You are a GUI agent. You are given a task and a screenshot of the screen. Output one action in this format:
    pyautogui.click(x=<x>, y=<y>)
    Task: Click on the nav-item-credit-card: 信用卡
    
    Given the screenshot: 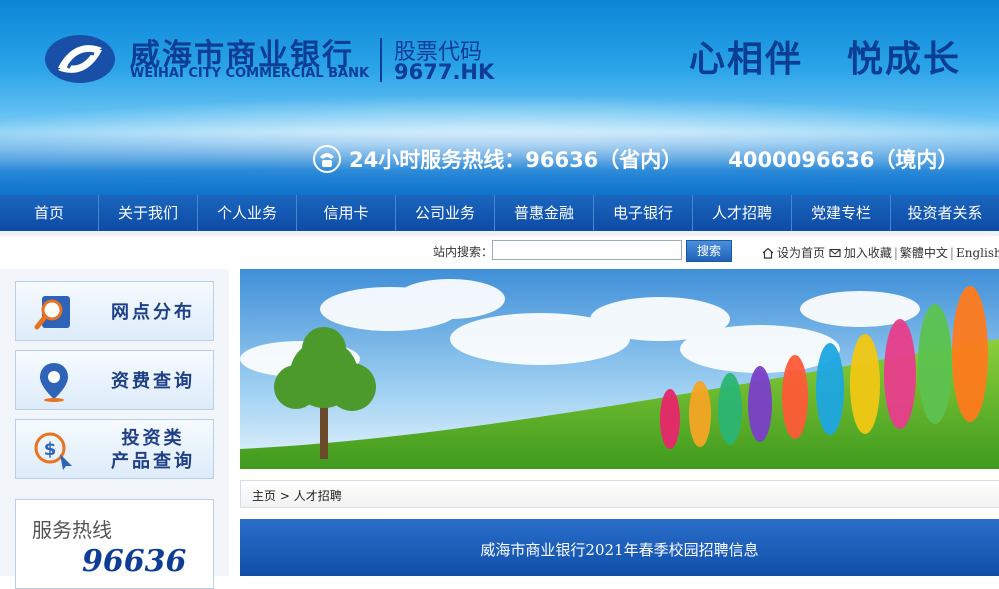 What is the action you would take?
    pyautogui.click(x=346, y=213)
    